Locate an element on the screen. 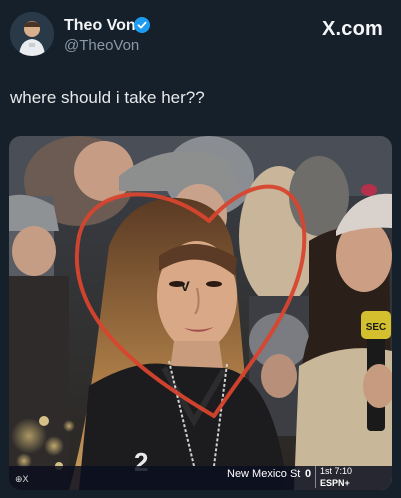 The height and width of the screenshot is (498, 401). user-handle: @TheoVon is located at coordinates (101, 45).